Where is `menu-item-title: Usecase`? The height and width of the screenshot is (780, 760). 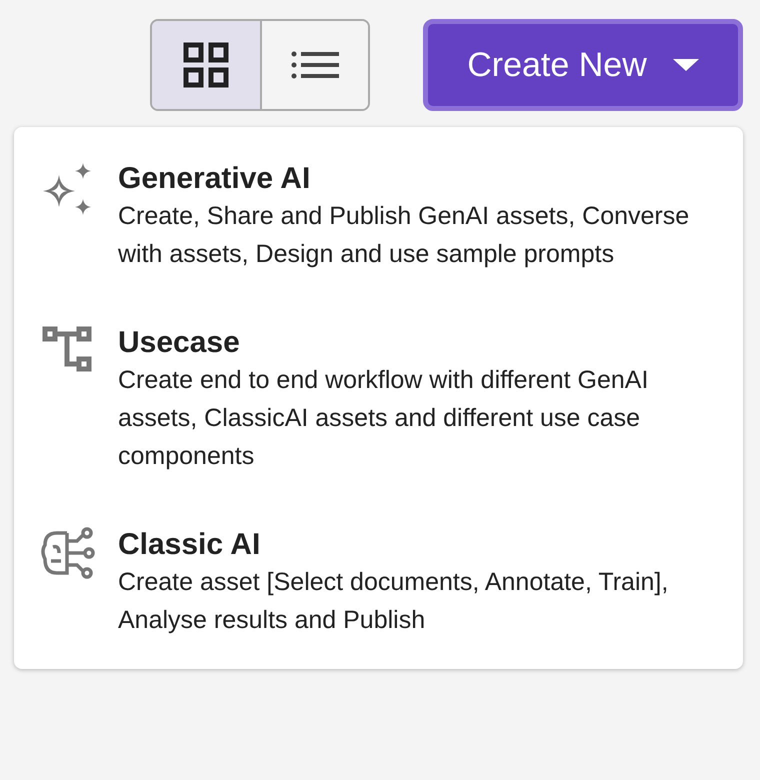 menu-item-title: Usecase is located at coordinates (425, 343).